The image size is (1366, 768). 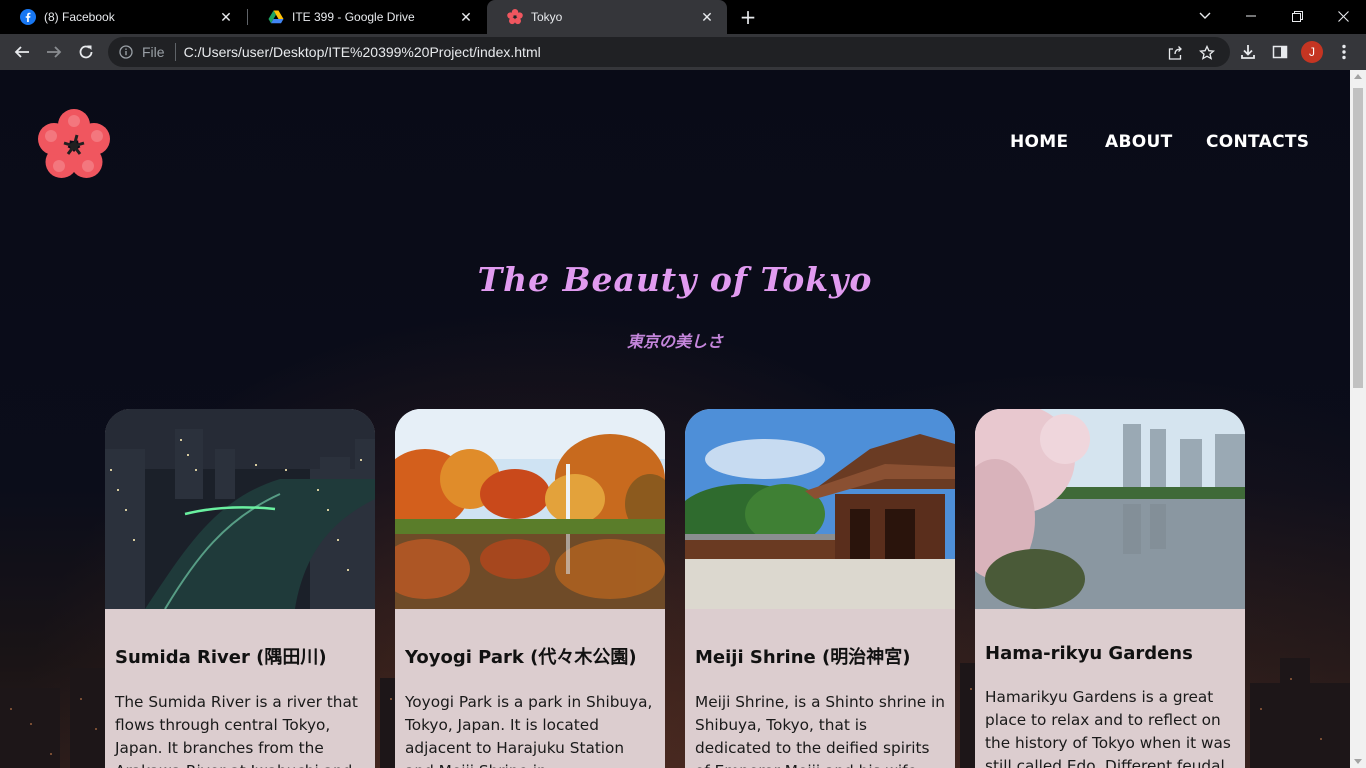 What do you see at coordinates (675, 279) in the screenshot?
I see `page-title: The Beauty of Tokyo` at bounding box center [675, 279].